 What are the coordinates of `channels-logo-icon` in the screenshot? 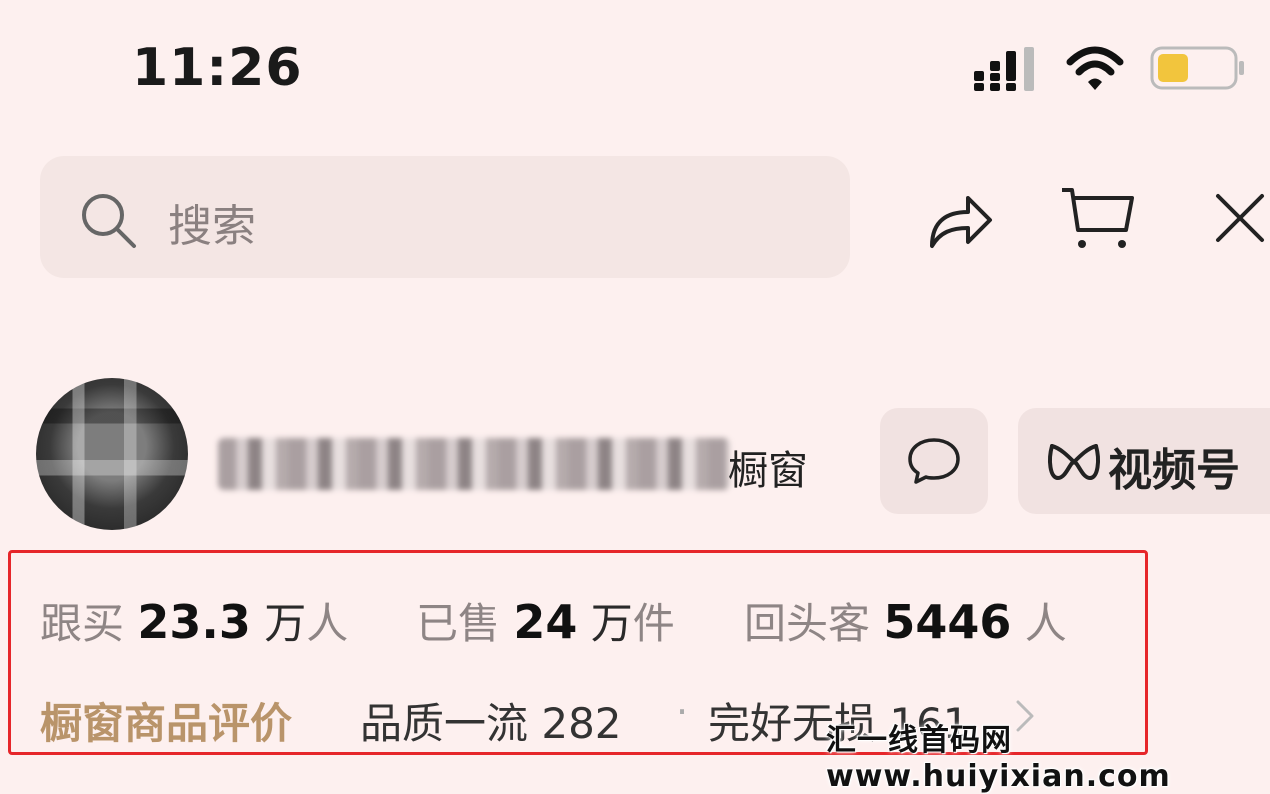 It's located at (1074, 462).